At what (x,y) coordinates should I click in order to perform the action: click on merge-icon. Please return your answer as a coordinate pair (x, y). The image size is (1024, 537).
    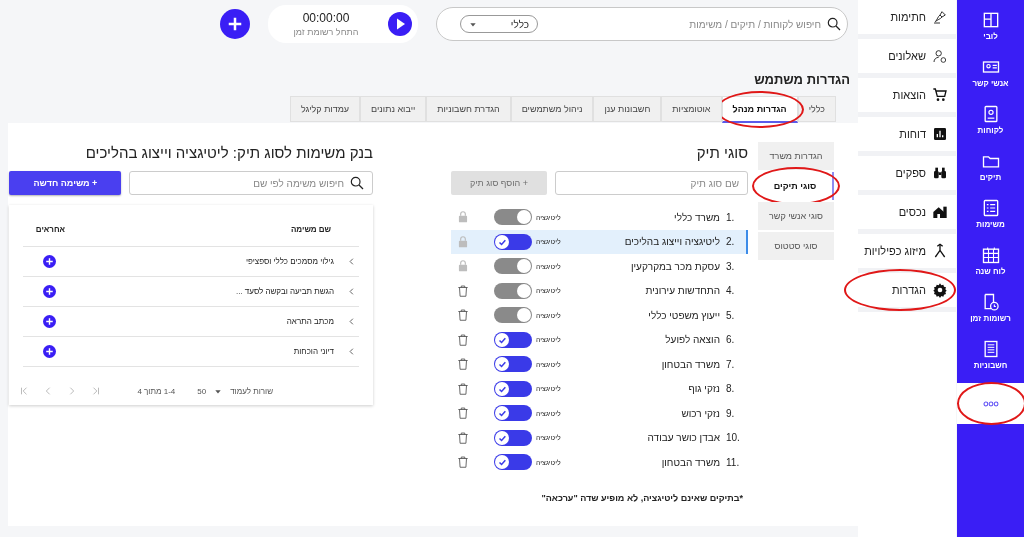
    Looking at the image, I should click on (940, 251).